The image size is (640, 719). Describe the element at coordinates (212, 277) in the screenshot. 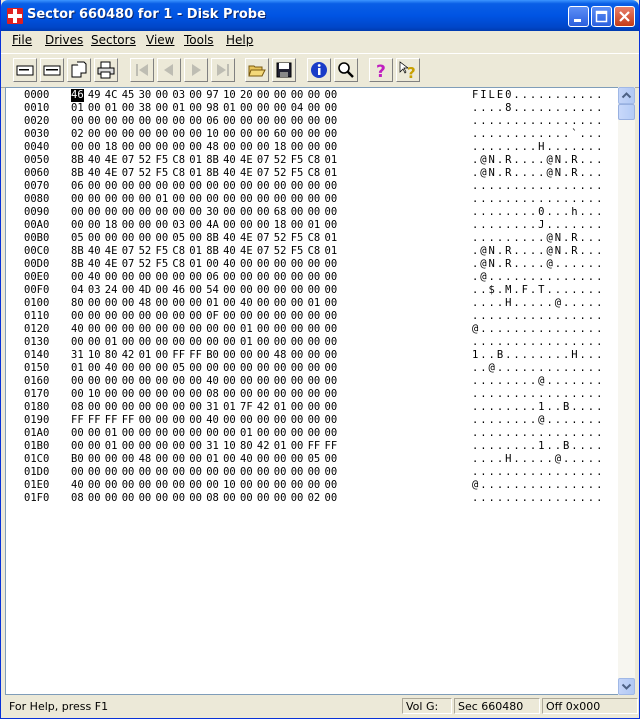

I see `hex-byte: 06` at that location.